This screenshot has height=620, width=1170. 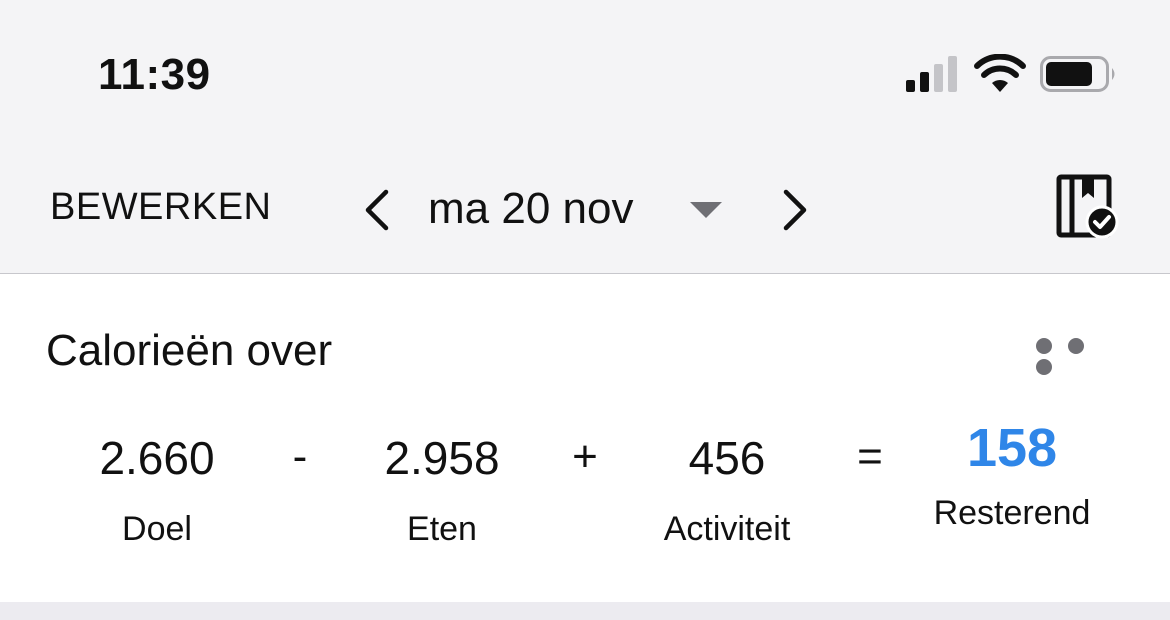 What do you see at coordinates (727, 529) in the screenshot?
I see `activity-label: Activiteit` at bounding box center [727, 529].